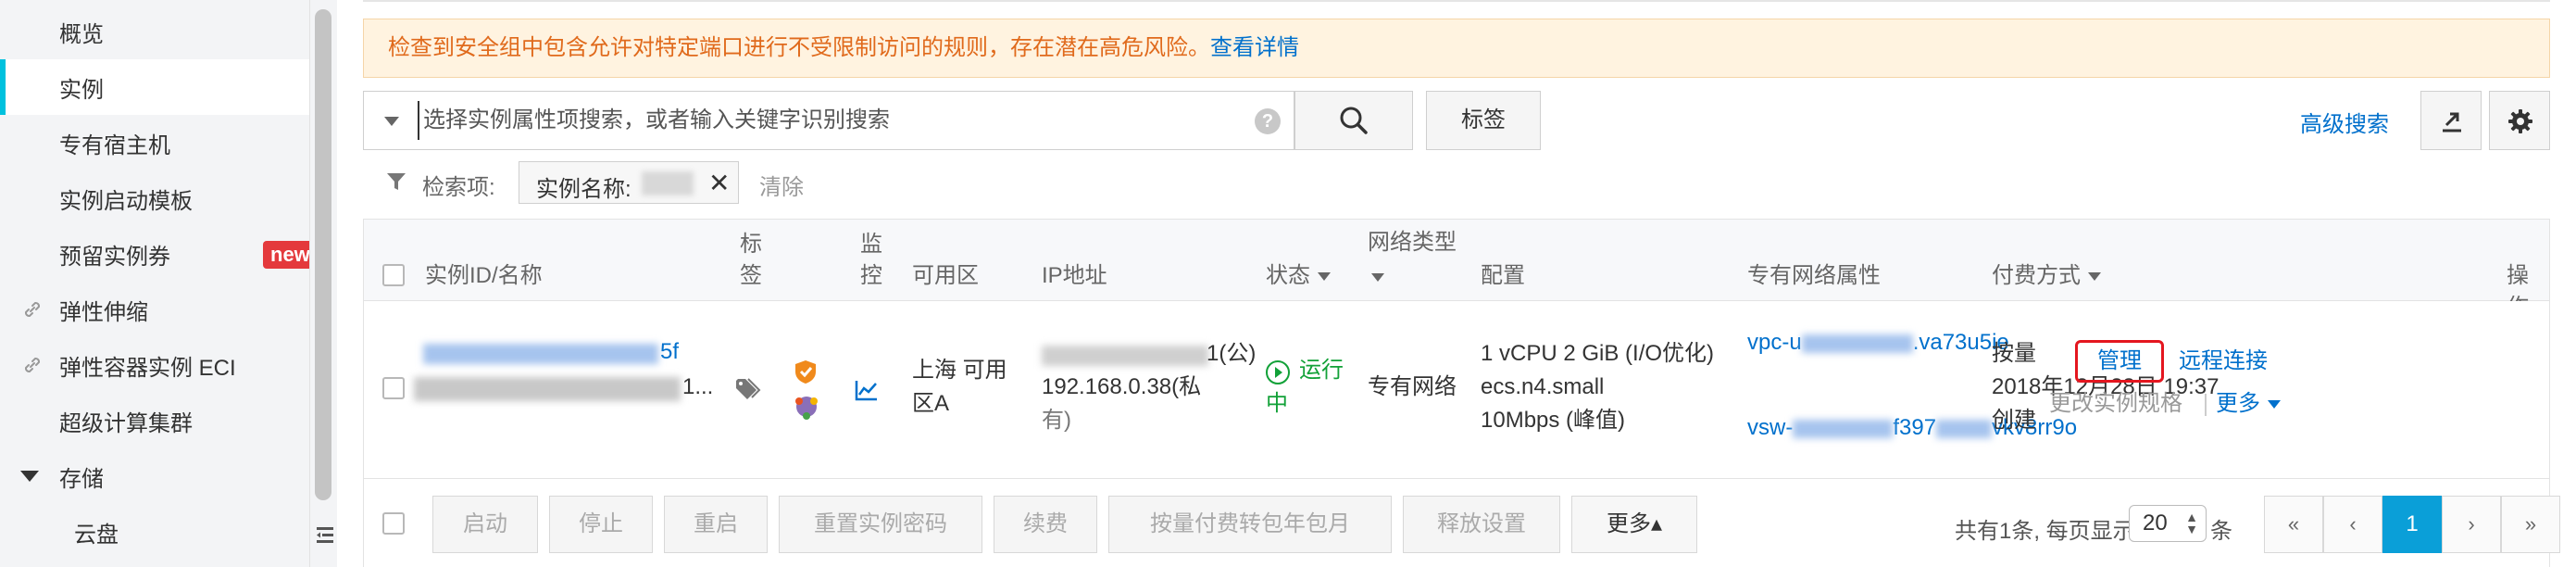 This screenshot has width=2576, height=567. What do you see at coordinates (1321, 370) in the screenshot?
I see `status-text-1: 运行` at bounding box center [1321, 370].